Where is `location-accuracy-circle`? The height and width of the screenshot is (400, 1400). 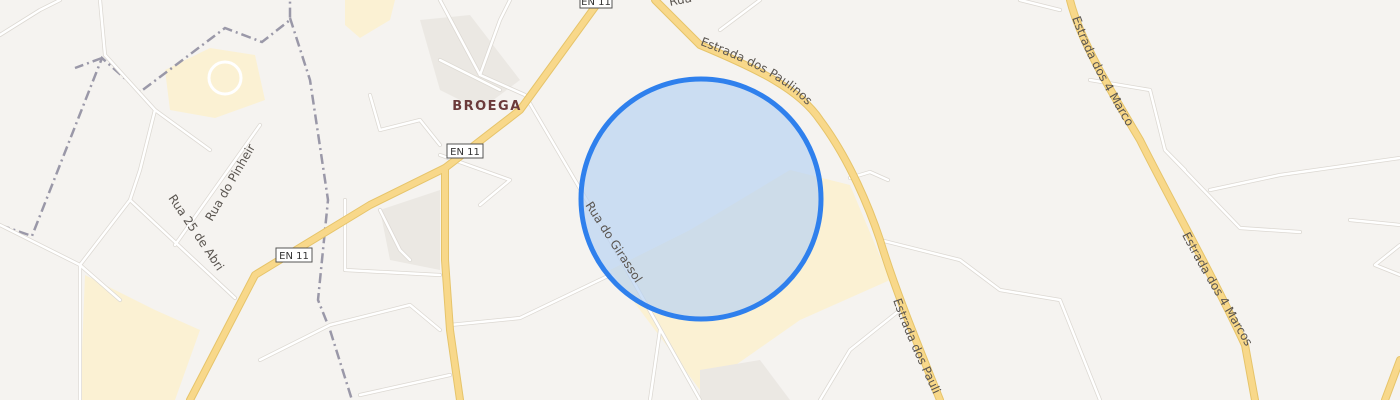
location-accuracy-circle is located at coordinates (701, 199).